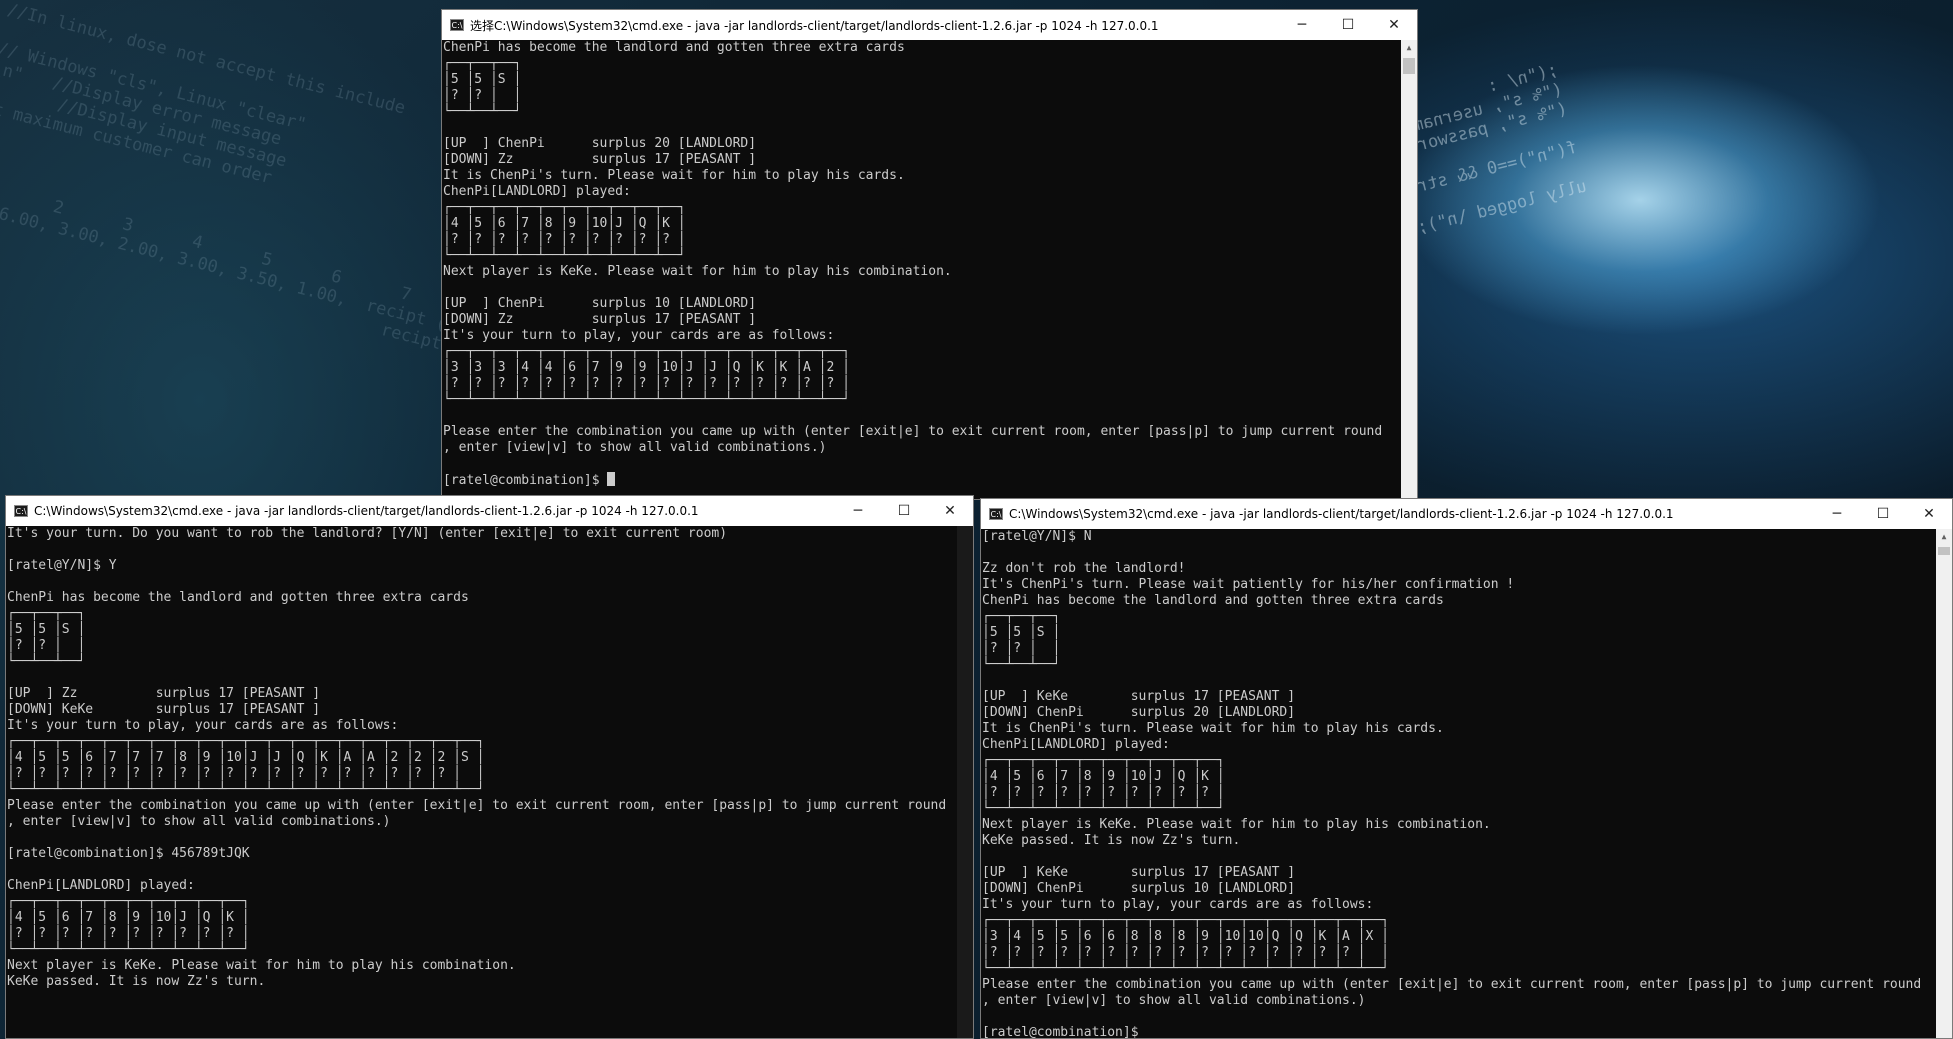 The image size is (1953, 1039). What do you see at coordinates (1139, 888) in the screenshot?
I see `console-line: [DOWN] ChenPi surplus 10 [LANDLORD]` at bounding box center [1139, 888].